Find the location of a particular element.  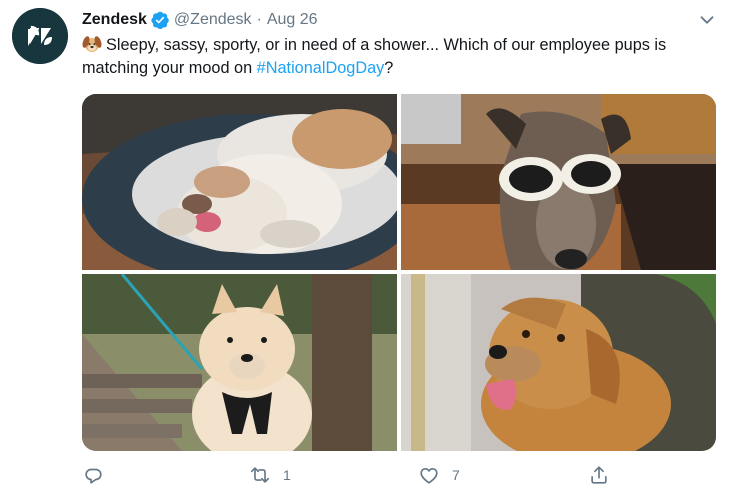

like-icon is located at coordinates (429, 475).